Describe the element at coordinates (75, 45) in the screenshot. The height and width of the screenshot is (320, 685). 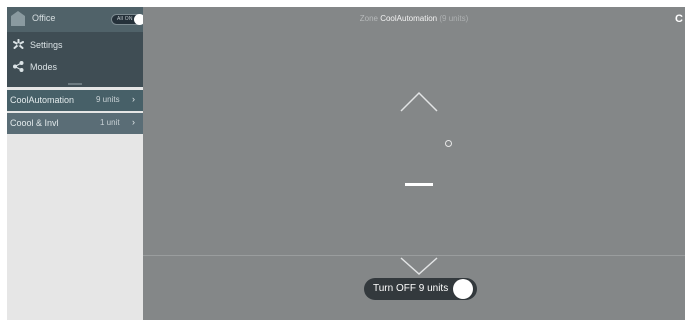
I see `menu-item-settings: Settings` at that location.